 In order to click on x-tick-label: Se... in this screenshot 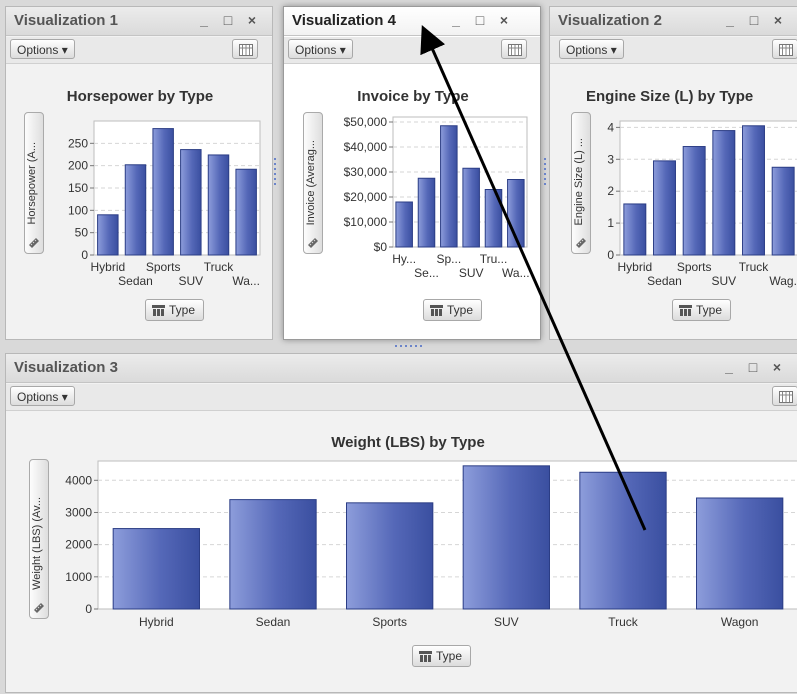, I will do `click(426, 273)`.